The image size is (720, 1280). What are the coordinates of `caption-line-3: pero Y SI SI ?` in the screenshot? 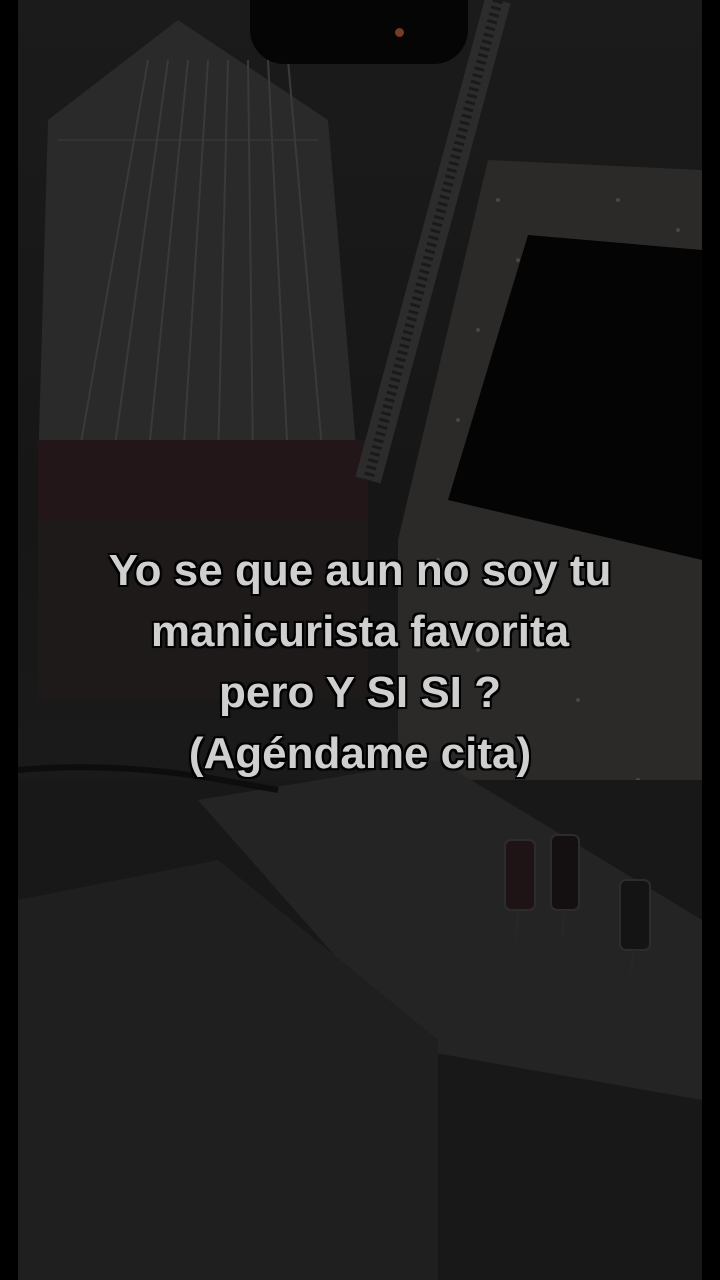 It's located at (360, 692).